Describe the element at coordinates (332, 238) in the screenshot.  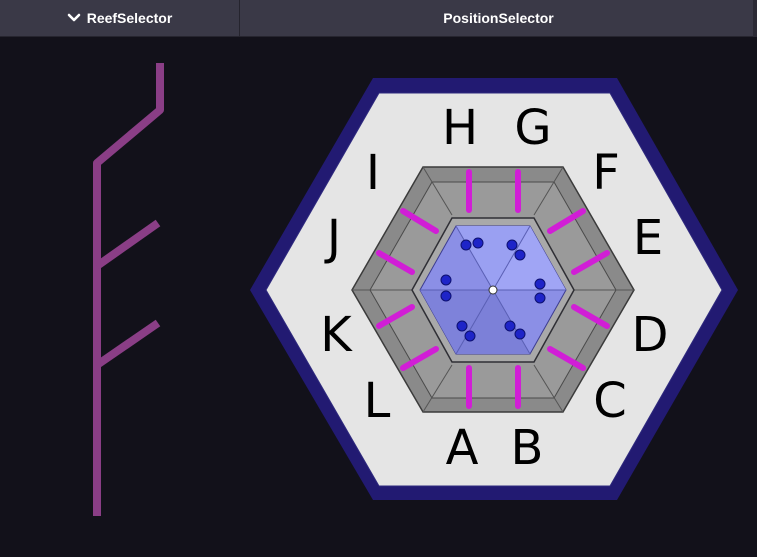
I see `position-label-j: J` at that location.